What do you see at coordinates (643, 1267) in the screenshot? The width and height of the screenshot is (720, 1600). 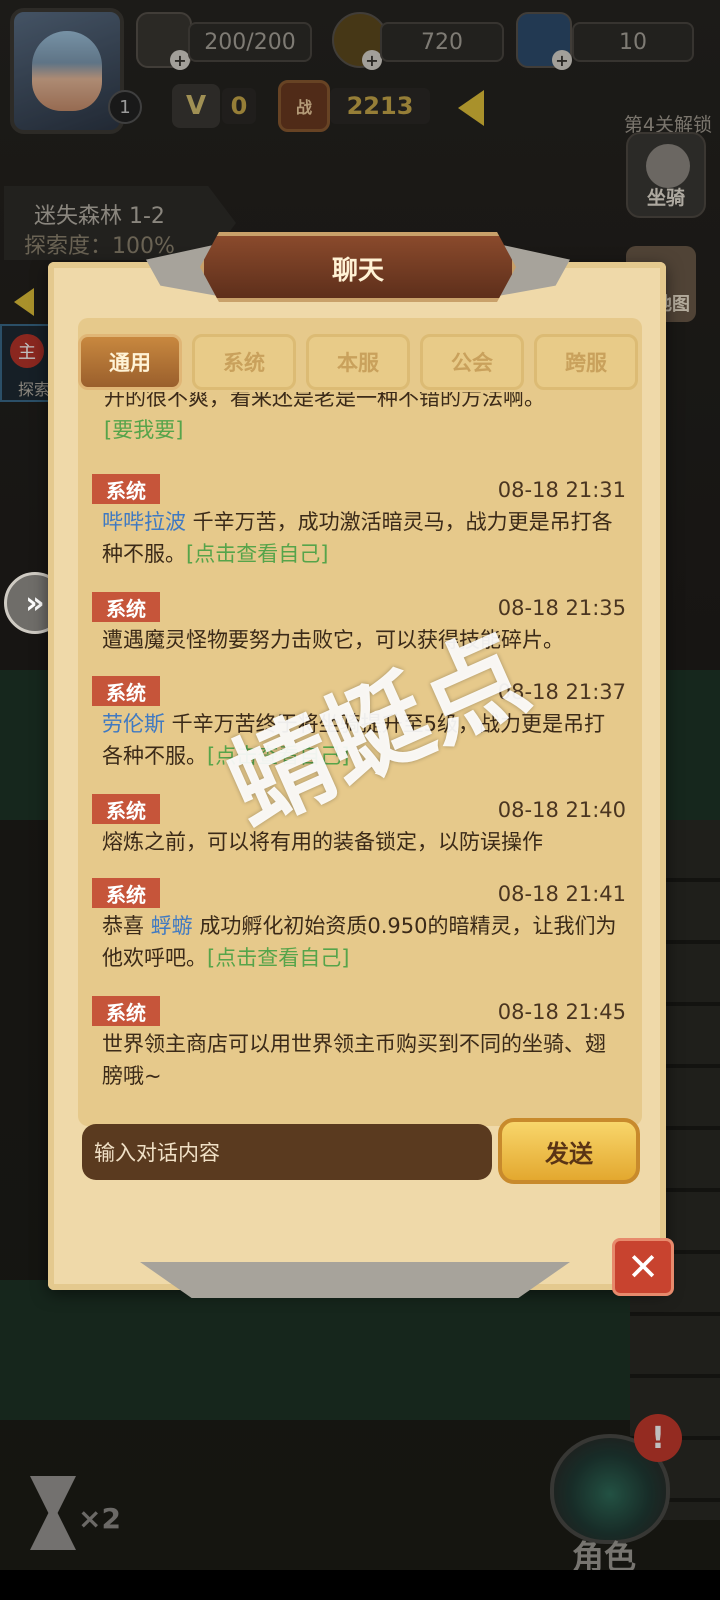 I see `close-icon: ✕` at bounding box center [643, 1267].